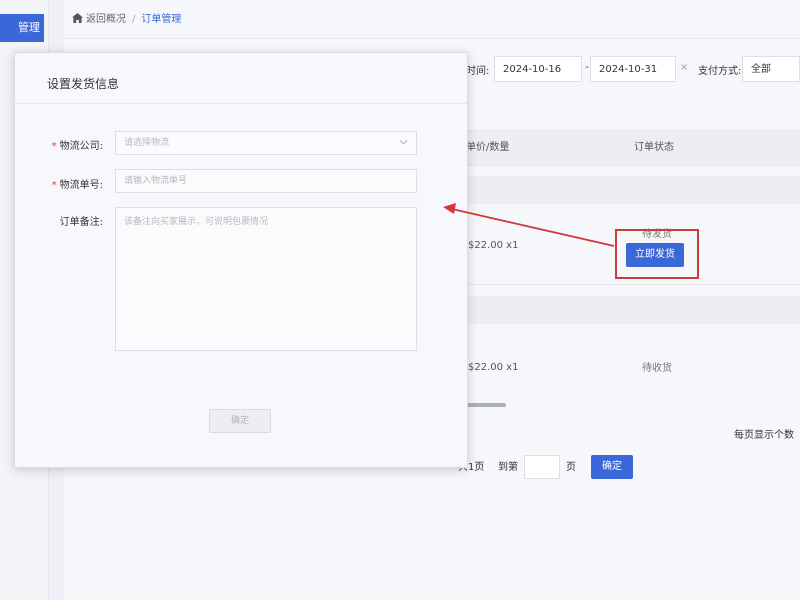  I want to click on order-remark-label: 订单备注:, so click(81, 222).